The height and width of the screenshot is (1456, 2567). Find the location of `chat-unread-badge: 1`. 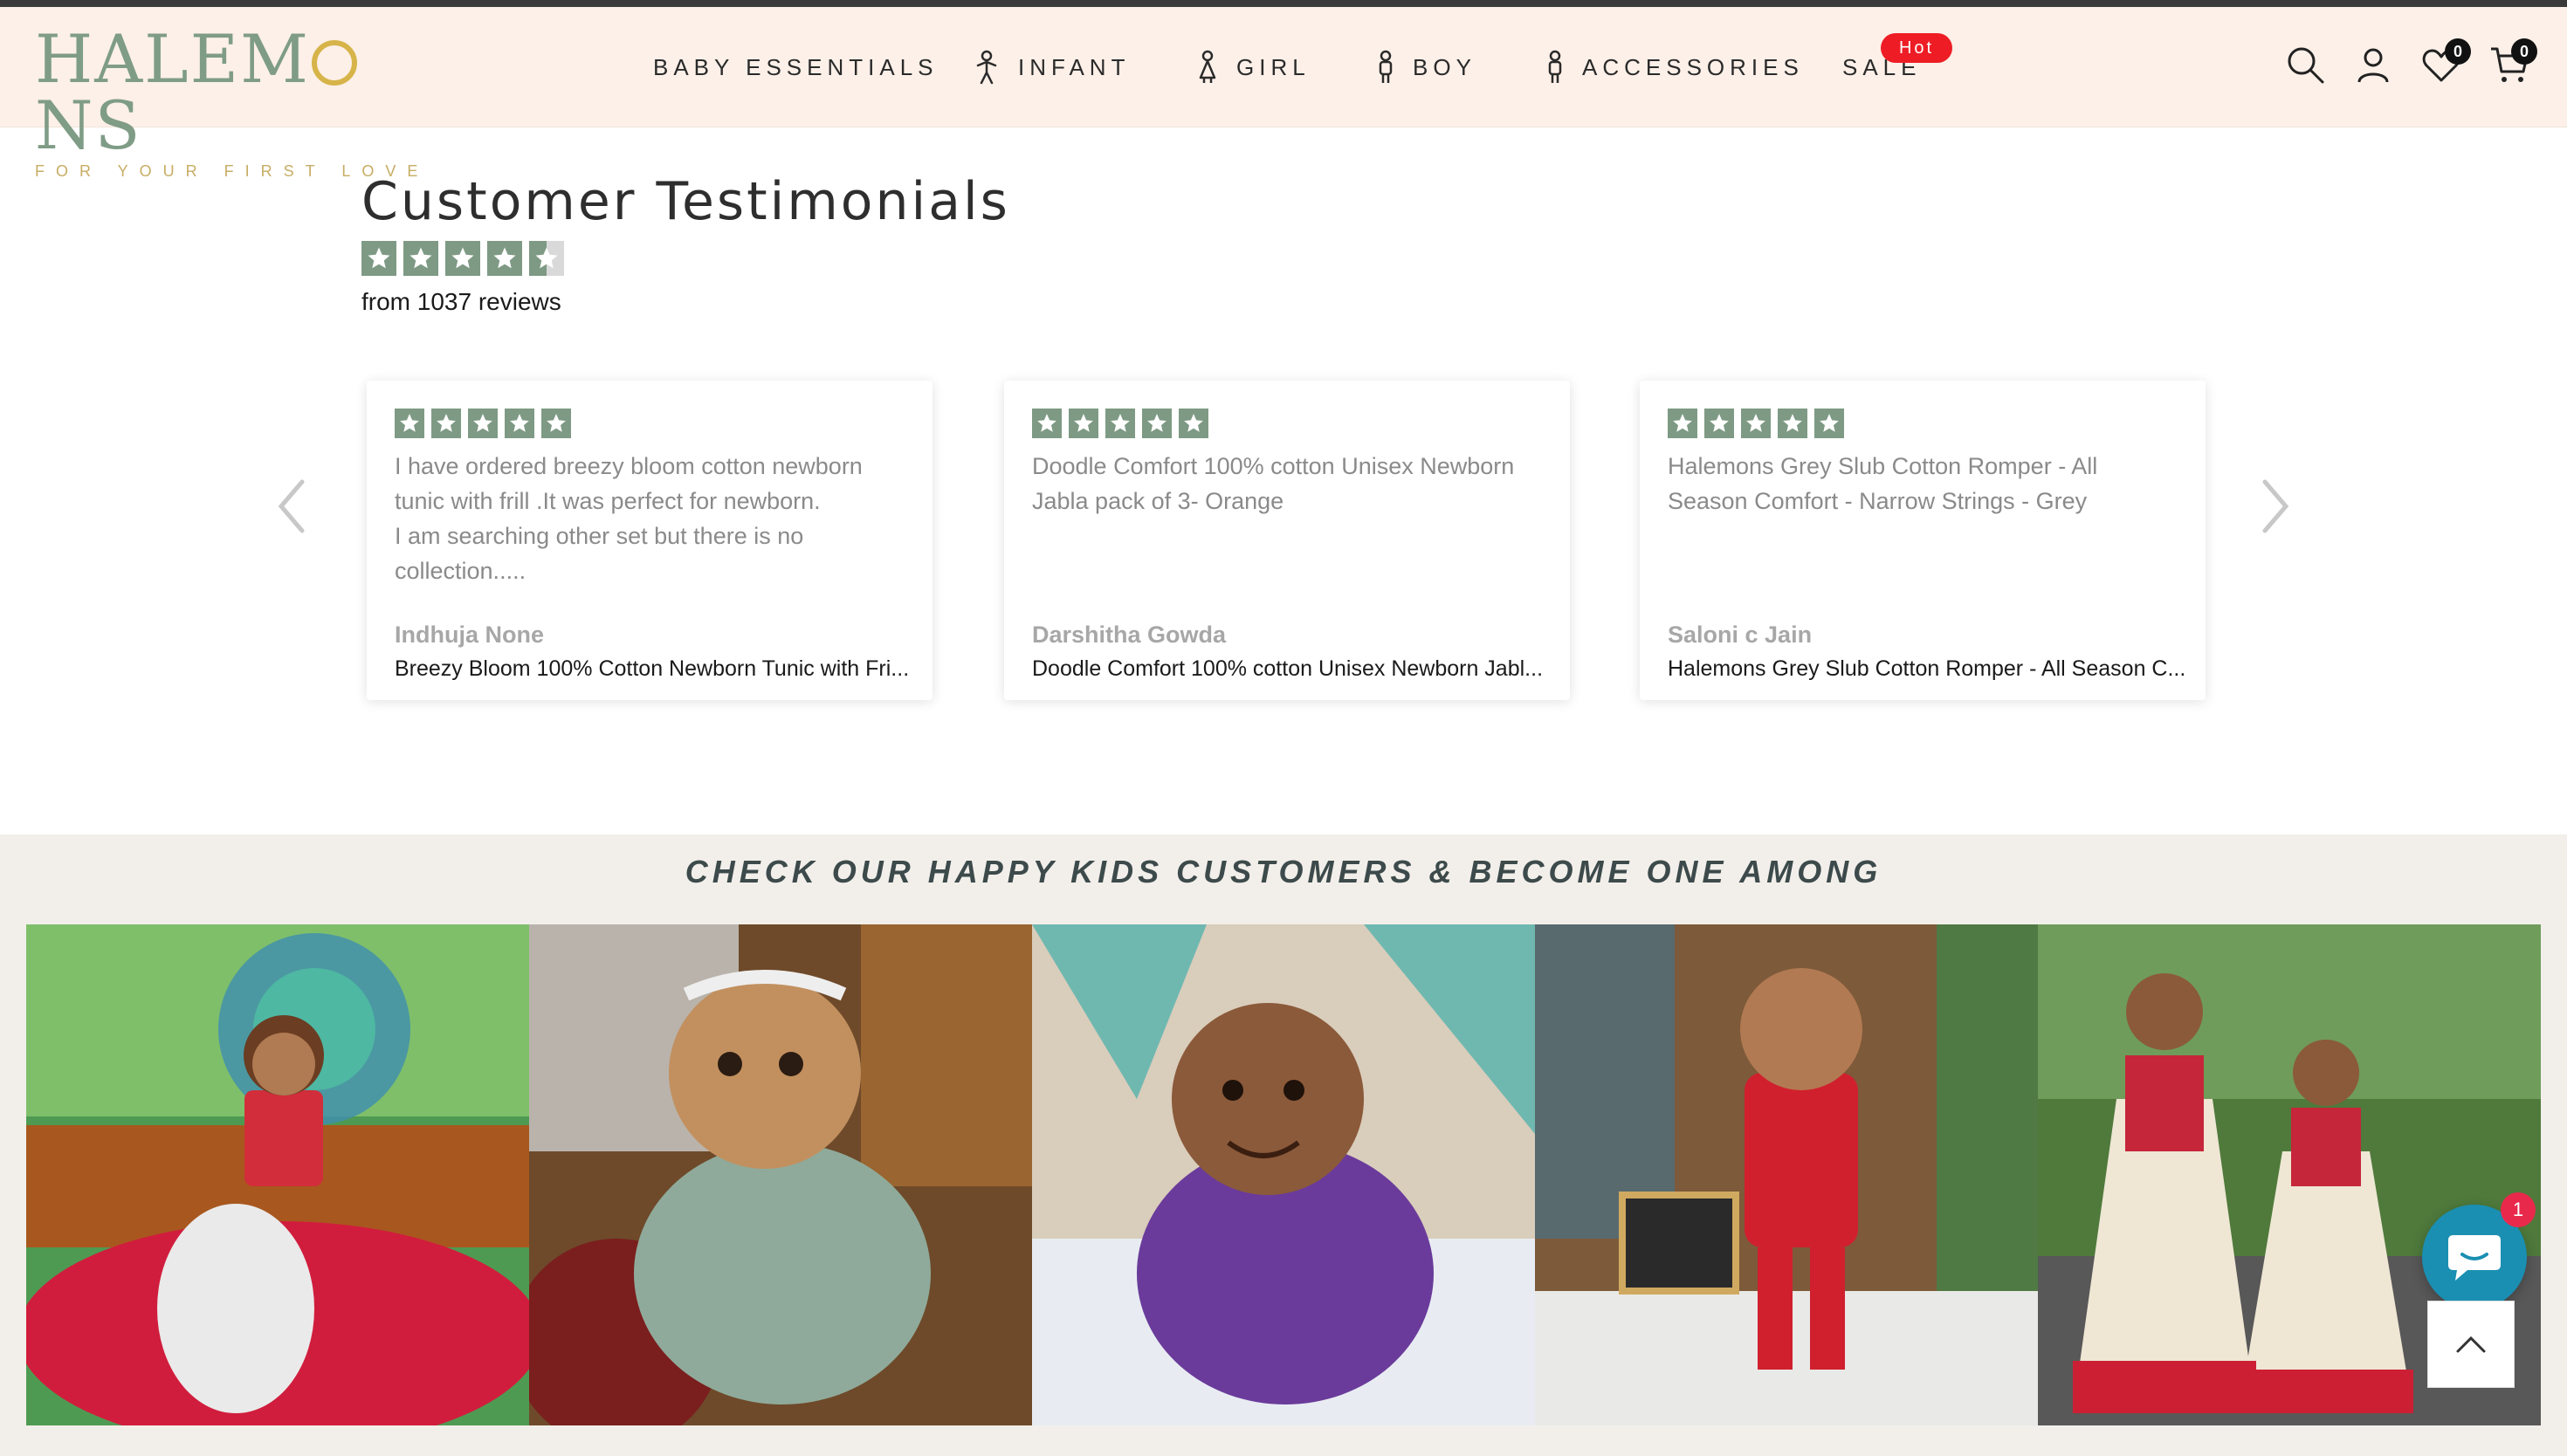

chat-unread-badge: 1 is located at coordinates (2518, 1209).